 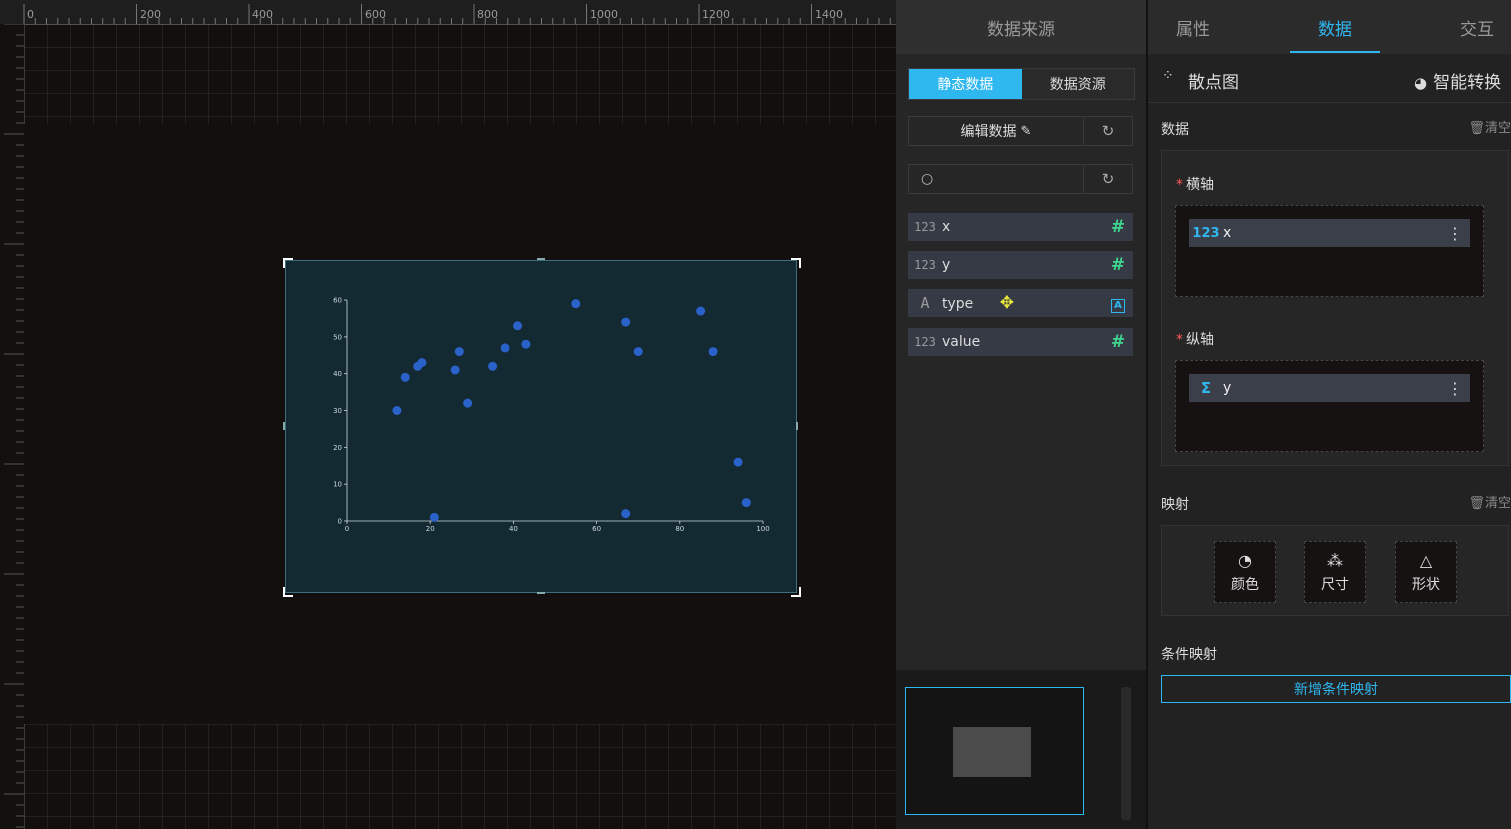 I want to click on static-data-tab: 静态数据, so click(x=965, y=84).